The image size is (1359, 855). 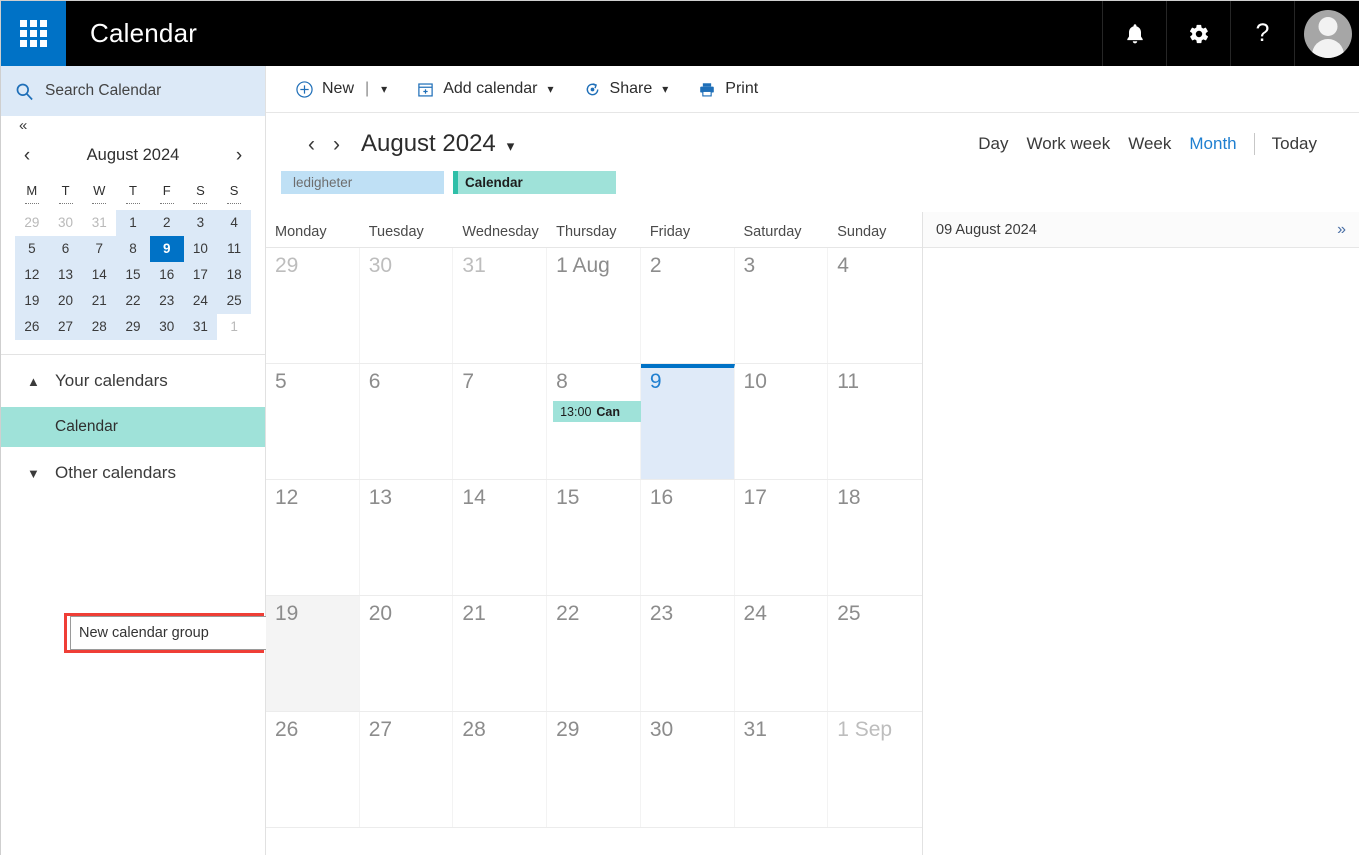 I want to click on mini-calendar-day: 3, so click(x=200, y=223).